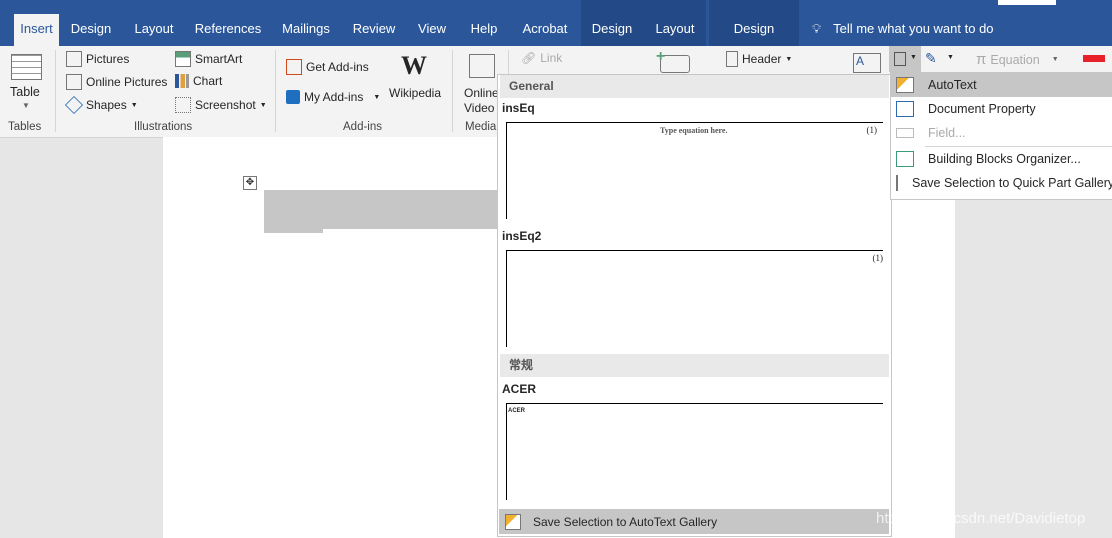 Image resolution: width=1112 pixels, height=538 pixels. What do you see at coordinates (74, 59) in the screenshot?
I see `pictures-icon` at bounding box center [74, 59].